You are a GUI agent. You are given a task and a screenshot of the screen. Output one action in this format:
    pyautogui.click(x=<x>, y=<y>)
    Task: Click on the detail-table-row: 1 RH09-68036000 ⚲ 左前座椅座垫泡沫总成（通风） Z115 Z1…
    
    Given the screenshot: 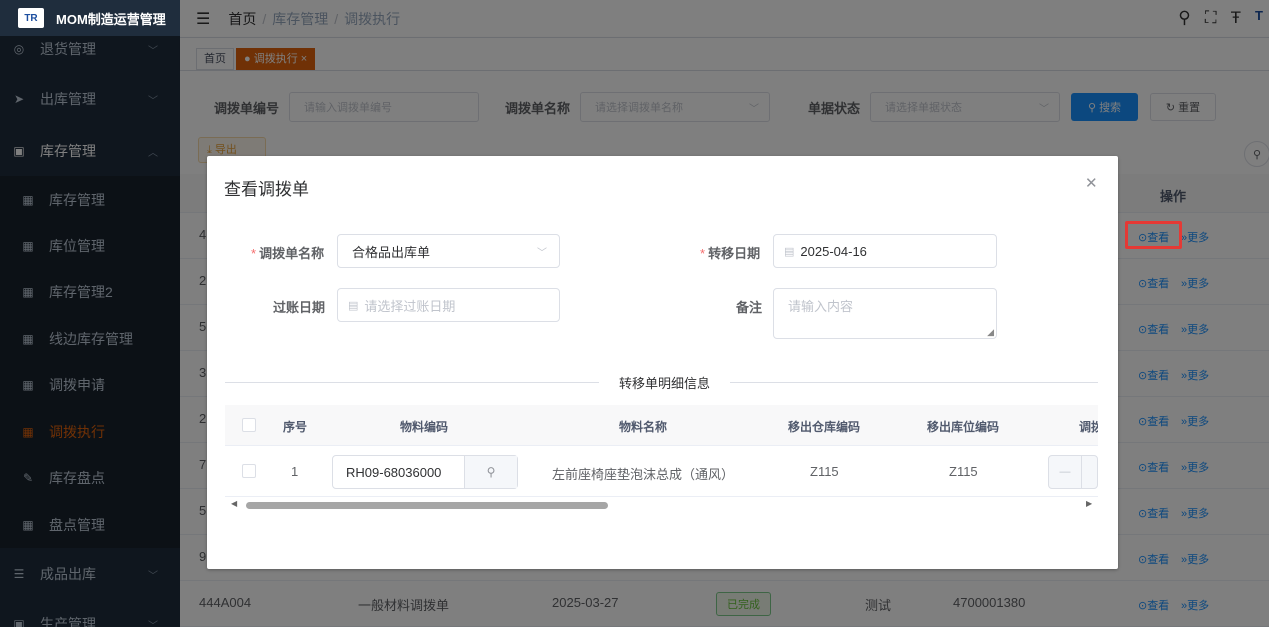 What is the action you would take?
    pyautogui.click(x=661, y=471)
    